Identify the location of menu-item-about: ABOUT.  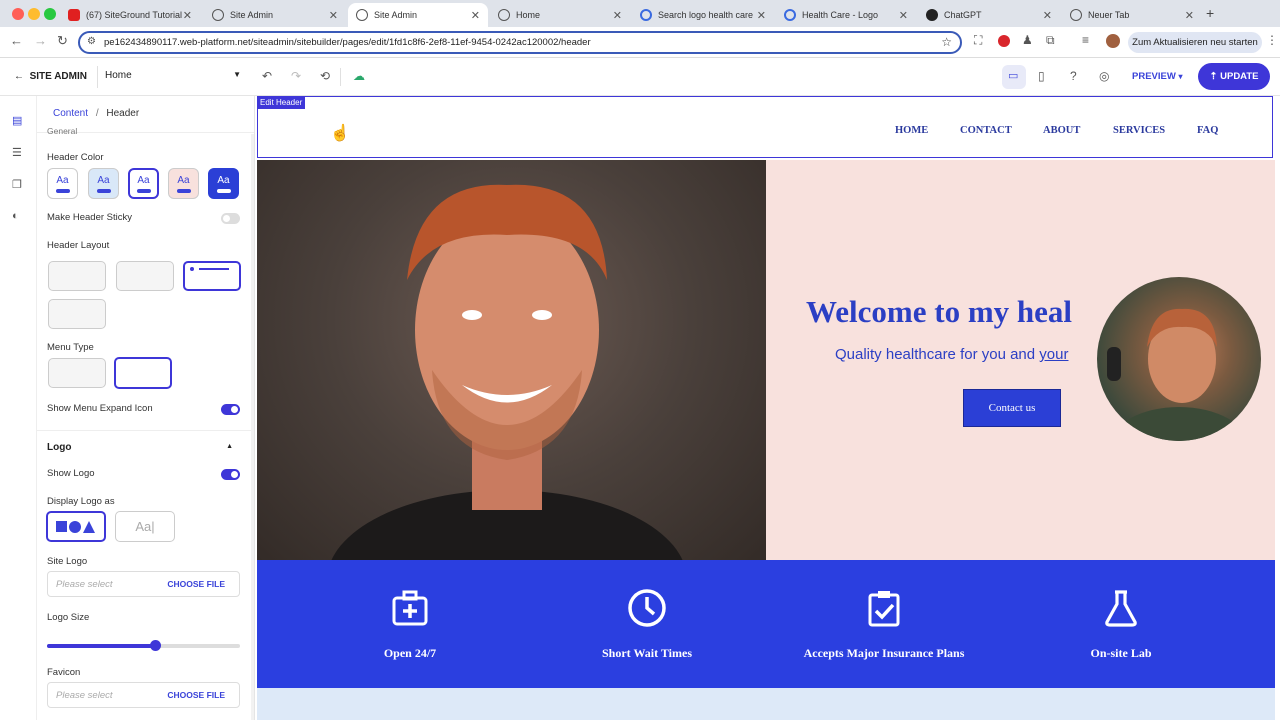
(1061, 130).